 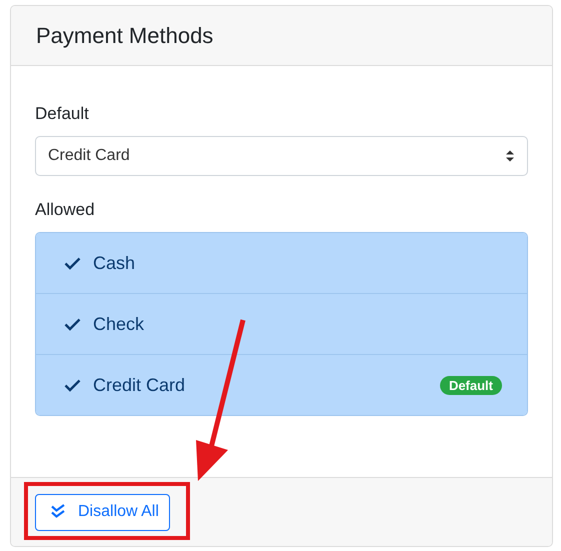 What do you see at coordinates (281, 156) in the screenshot?
I see `select-field: Credit Card` at bounding box center [281, 156].